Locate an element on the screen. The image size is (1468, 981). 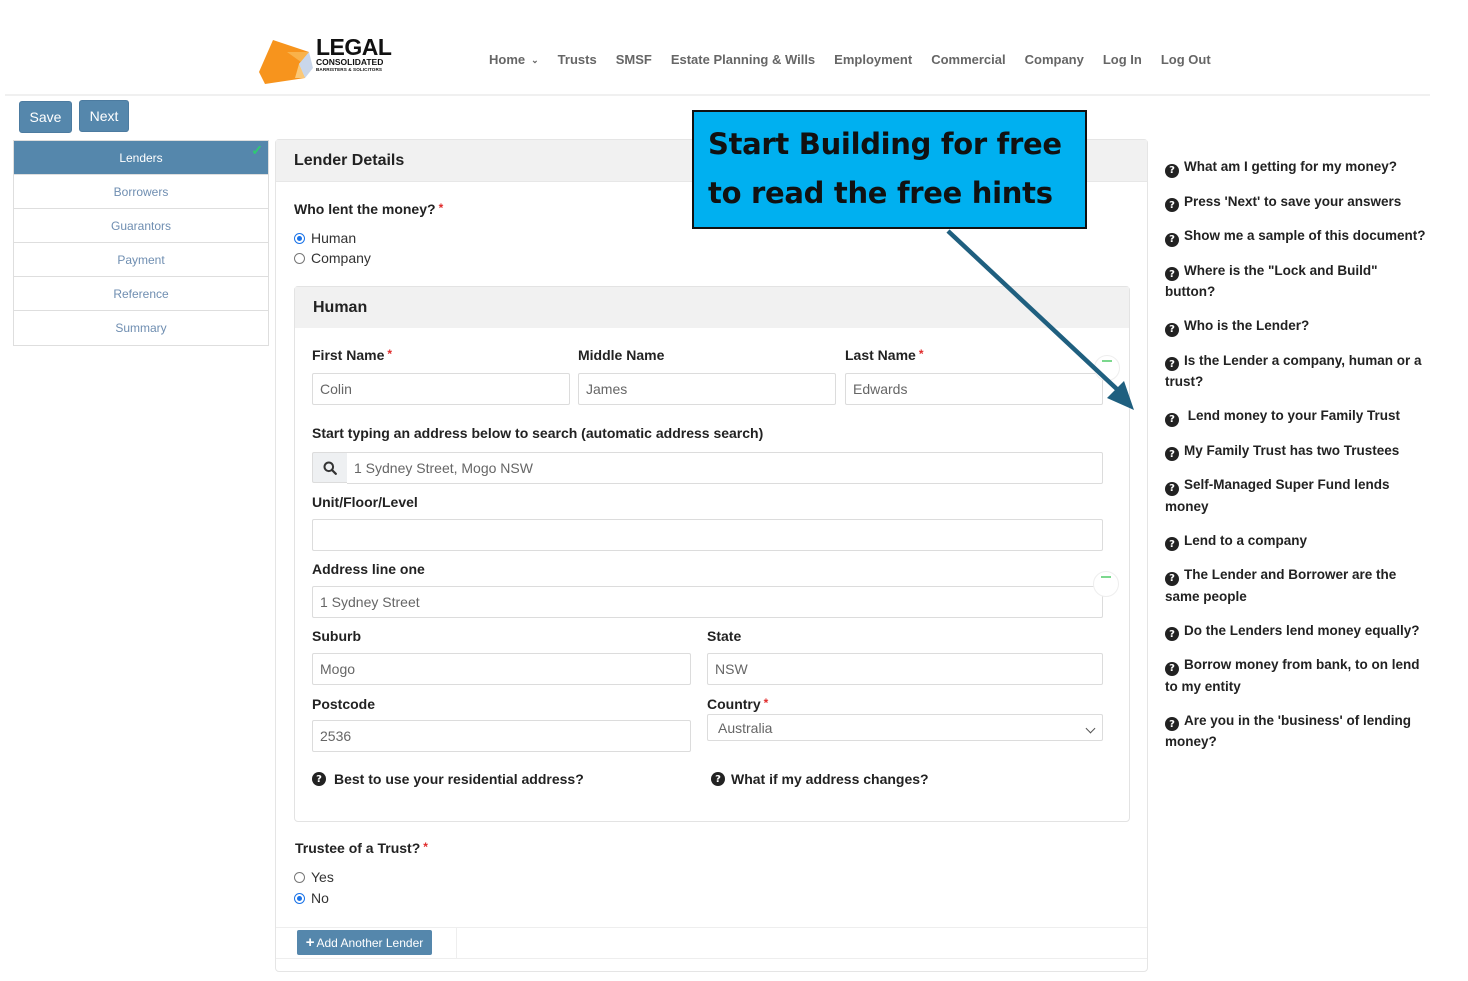
suburb-input: Mogo is located at coordinates (501, 669).